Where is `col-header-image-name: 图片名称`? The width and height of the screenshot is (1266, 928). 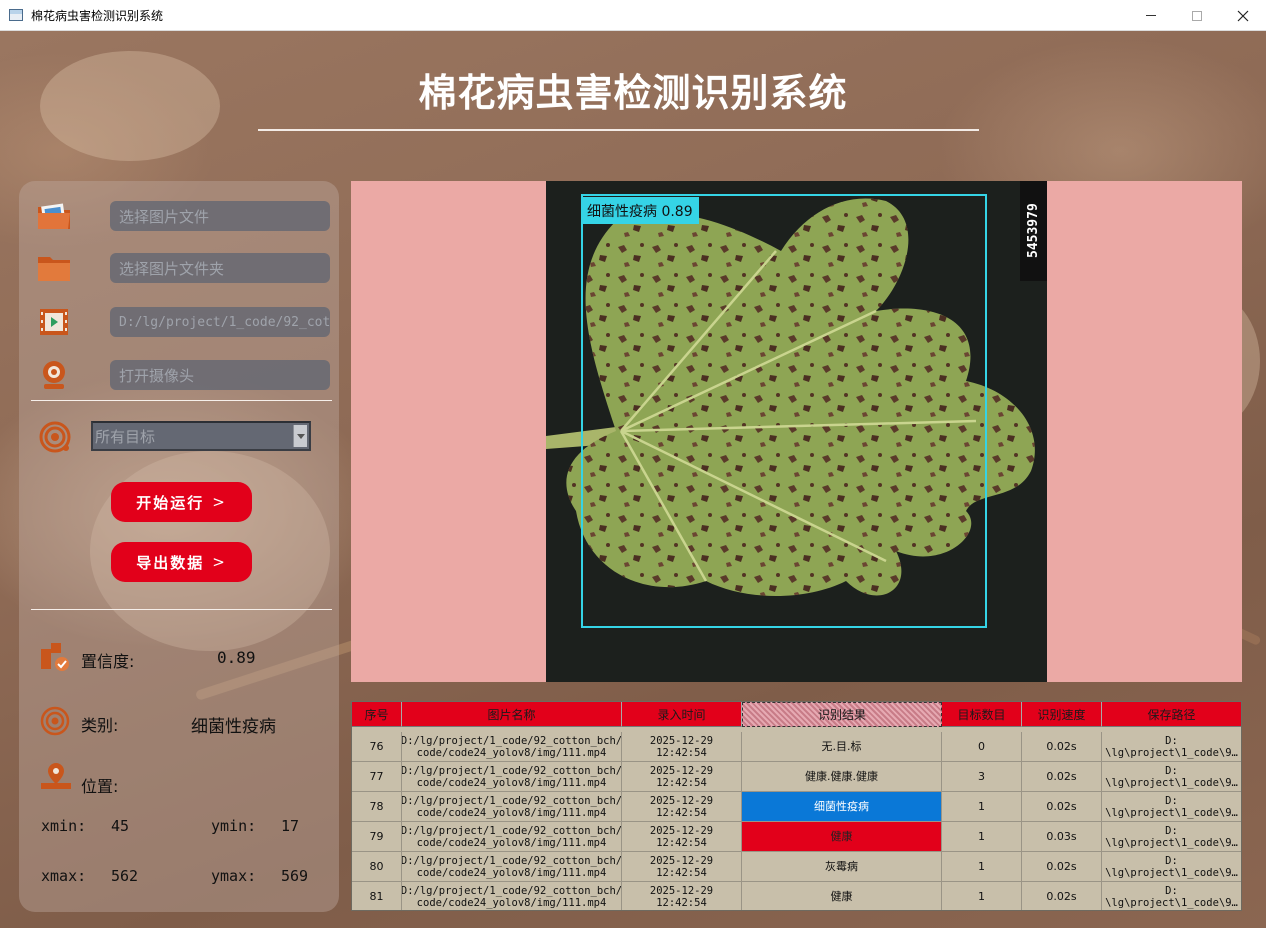
col-header-image-name: 图片名称 is located at coordinates (512, 714).